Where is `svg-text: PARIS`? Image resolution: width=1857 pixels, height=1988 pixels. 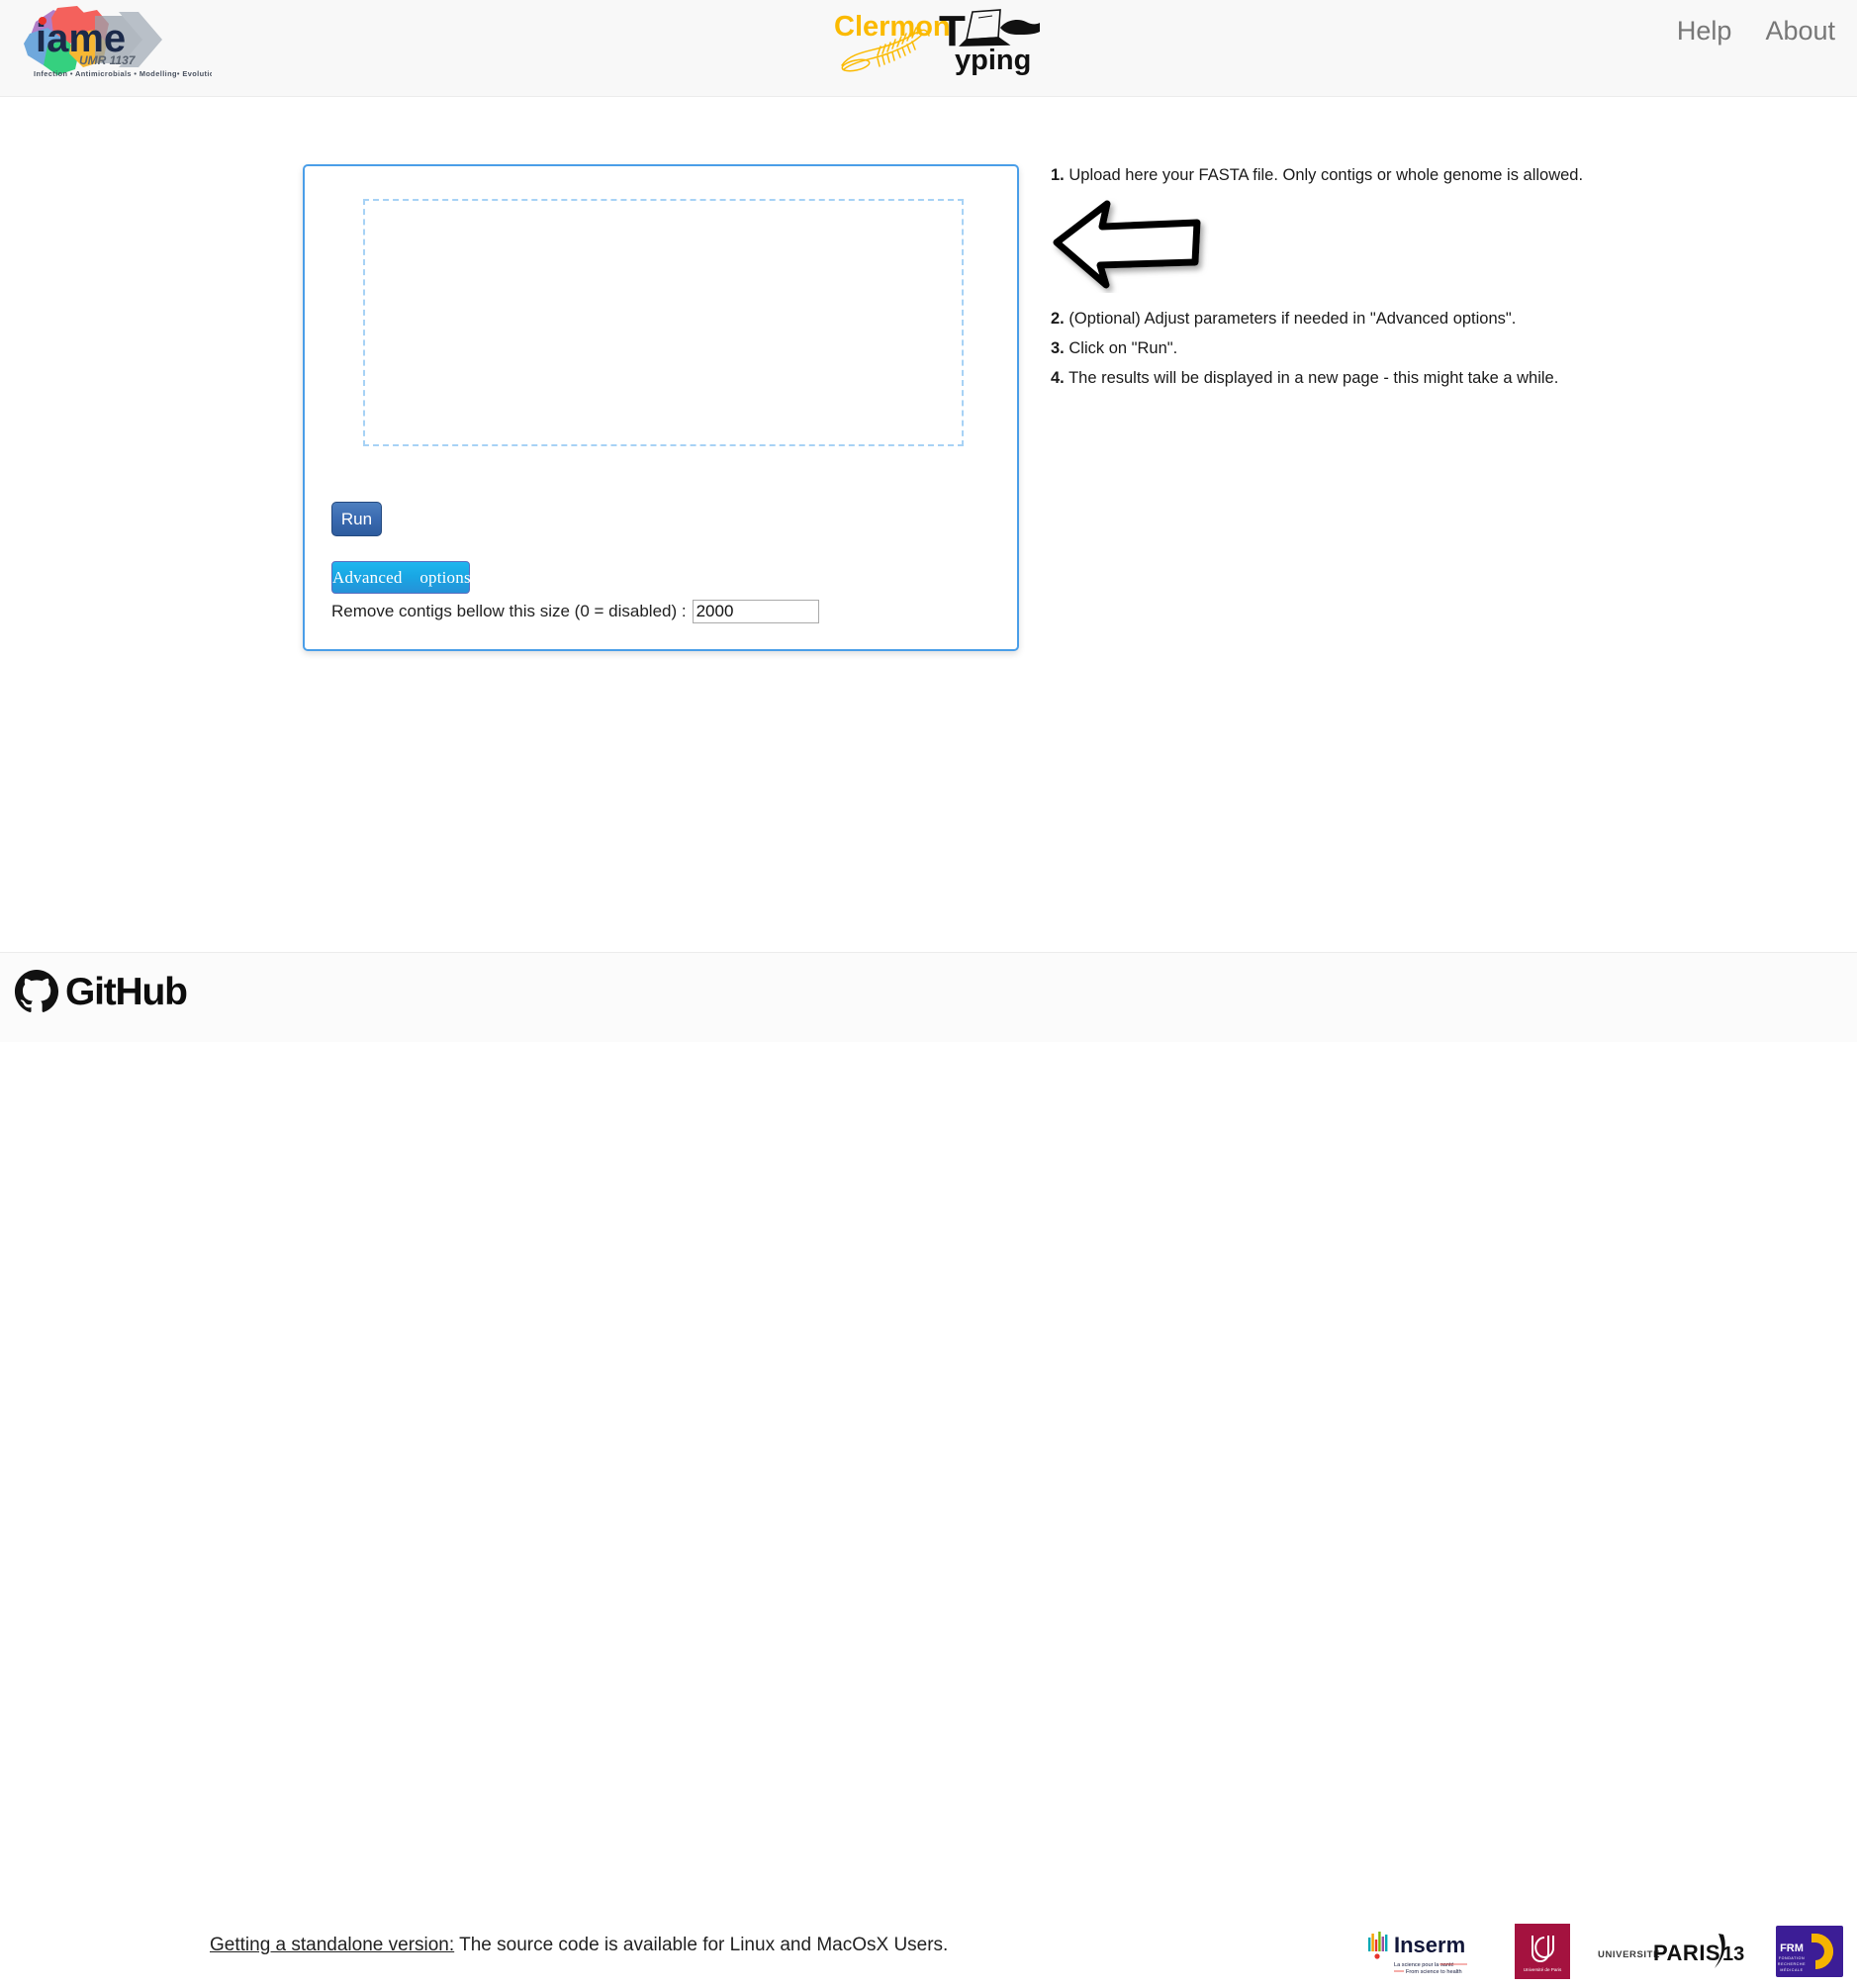
svg-text: PARIS is located at coordinates (1686, 1953).